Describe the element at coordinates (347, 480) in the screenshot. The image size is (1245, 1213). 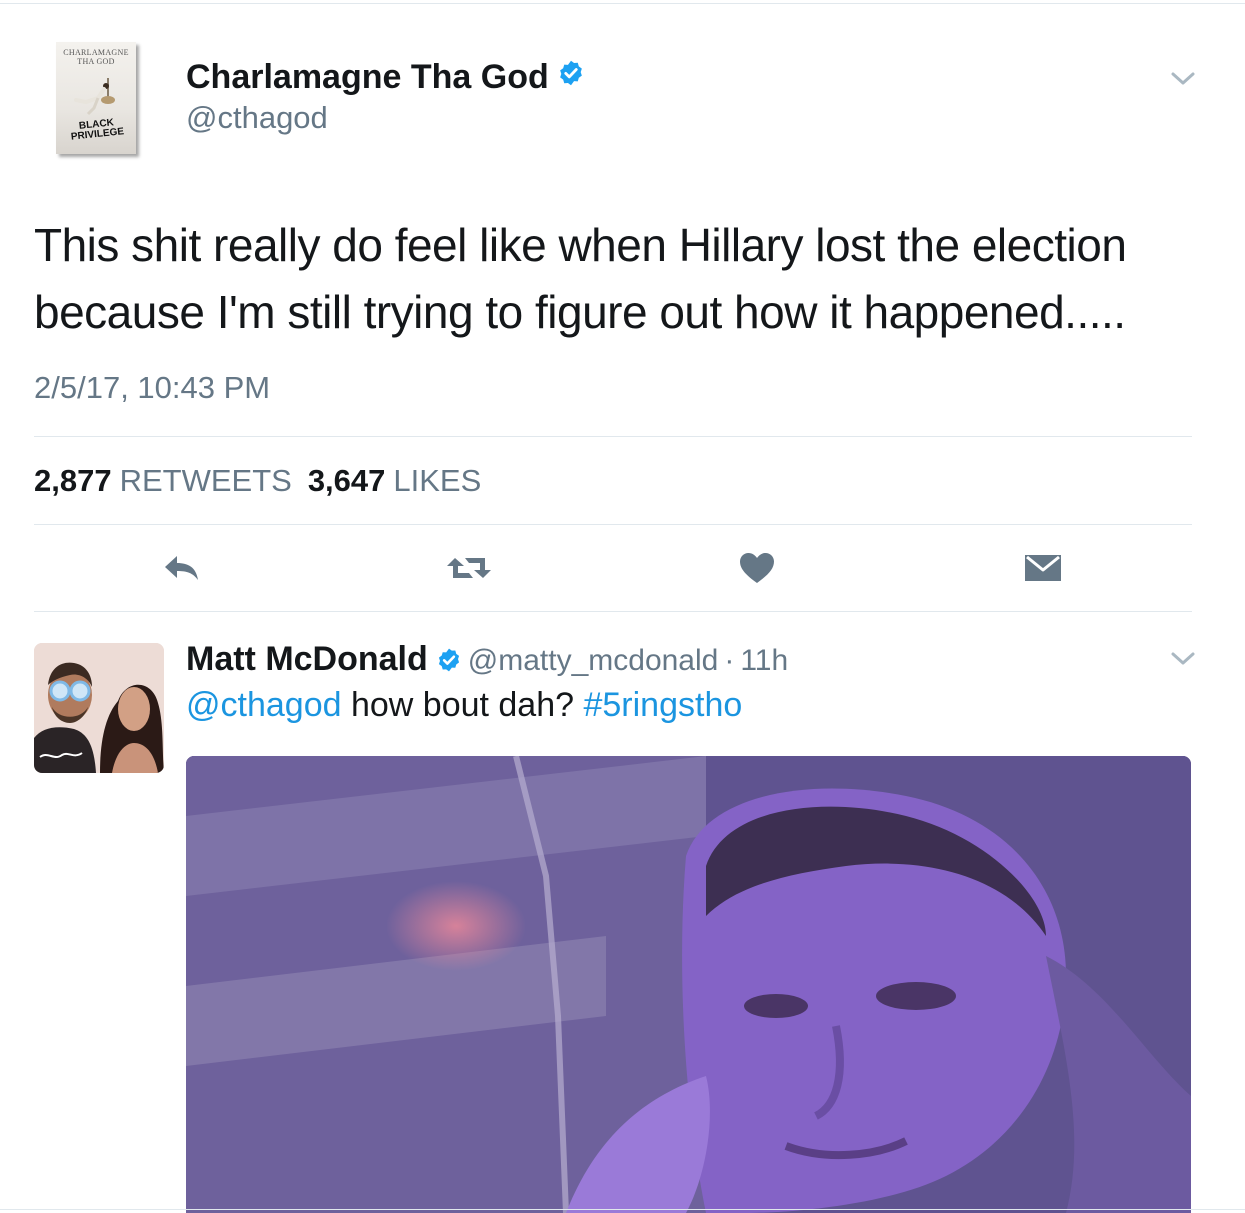
I see `likes-count: 3,647` at that location.